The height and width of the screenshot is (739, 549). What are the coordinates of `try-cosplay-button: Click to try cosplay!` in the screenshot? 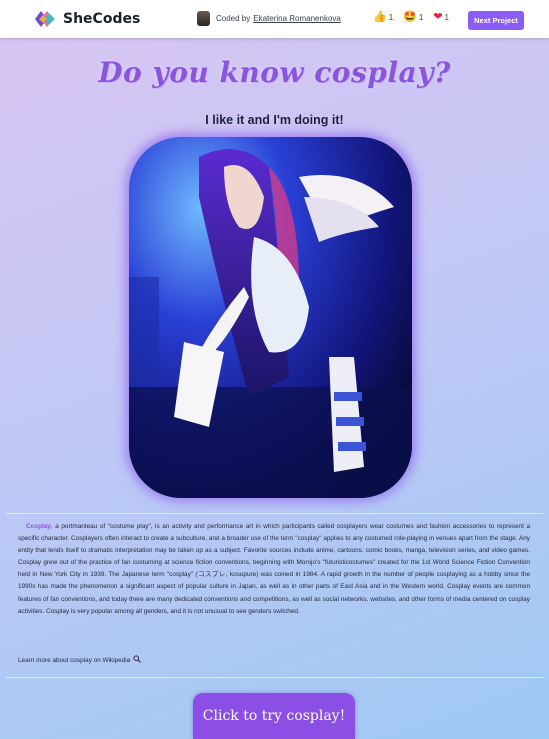 It's located at (274, 716).